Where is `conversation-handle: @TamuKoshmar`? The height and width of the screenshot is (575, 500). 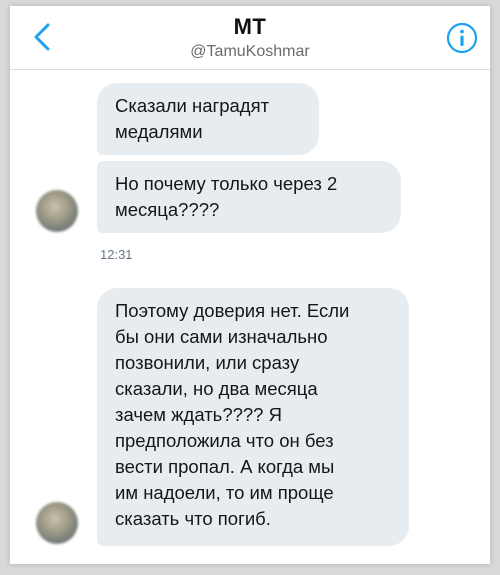
conversation-handle: @TamuKoshmar is located at coordinates (250, 51).